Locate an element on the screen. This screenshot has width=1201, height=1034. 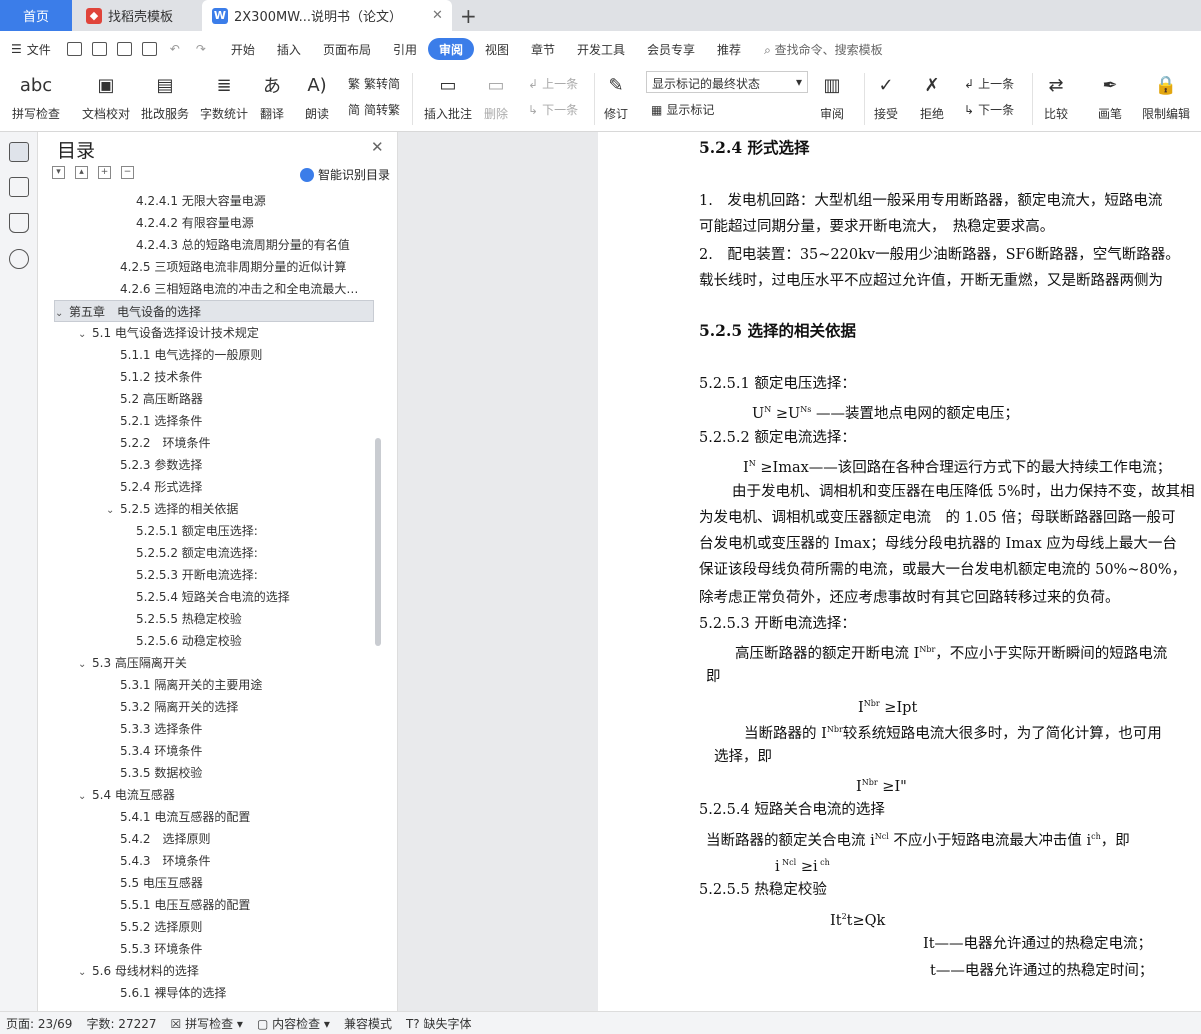
prev-comment-button: ↲ 上一条 is located at coordinates (553, 83).